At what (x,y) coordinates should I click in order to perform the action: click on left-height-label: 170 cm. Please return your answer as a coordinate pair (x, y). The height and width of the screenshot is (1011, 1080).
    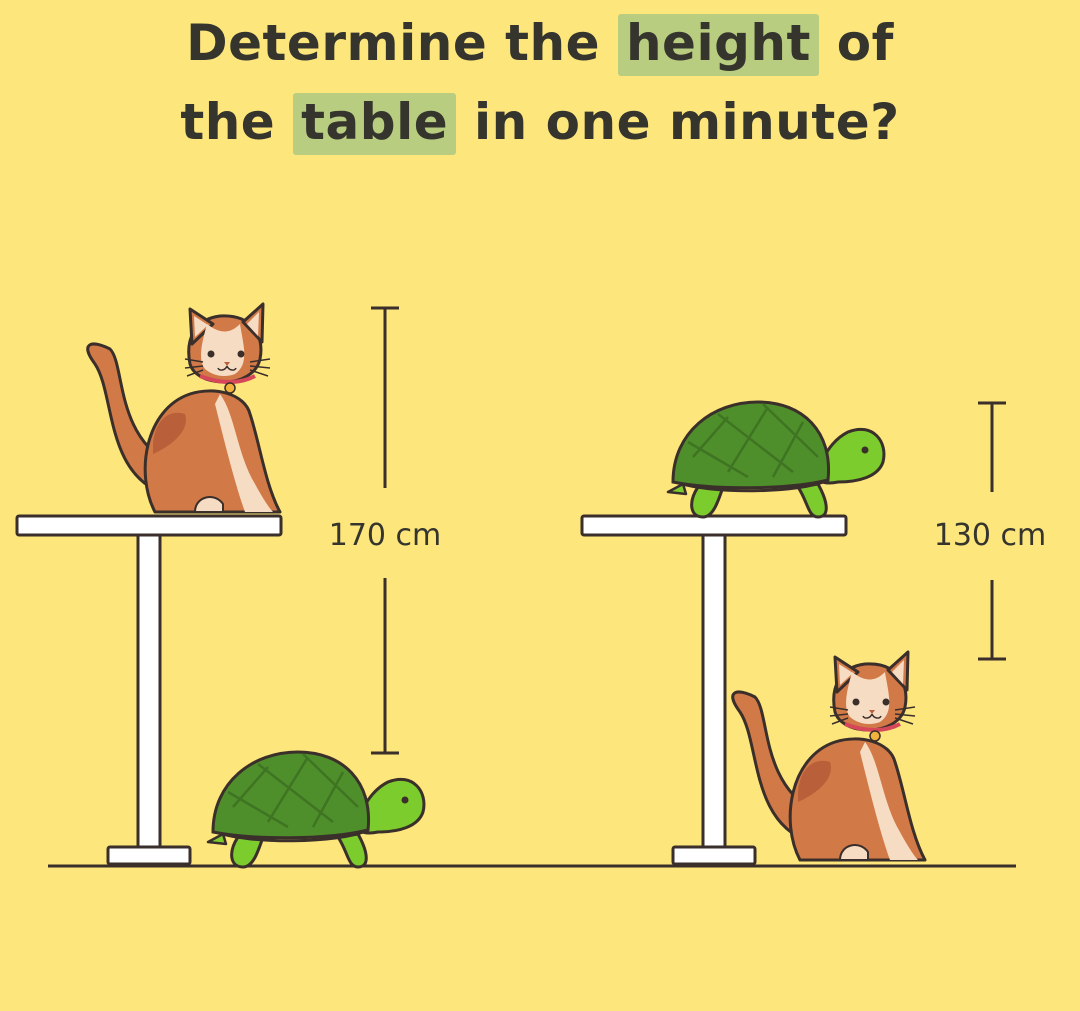
    Looking at the image, I should click on (385, 535).